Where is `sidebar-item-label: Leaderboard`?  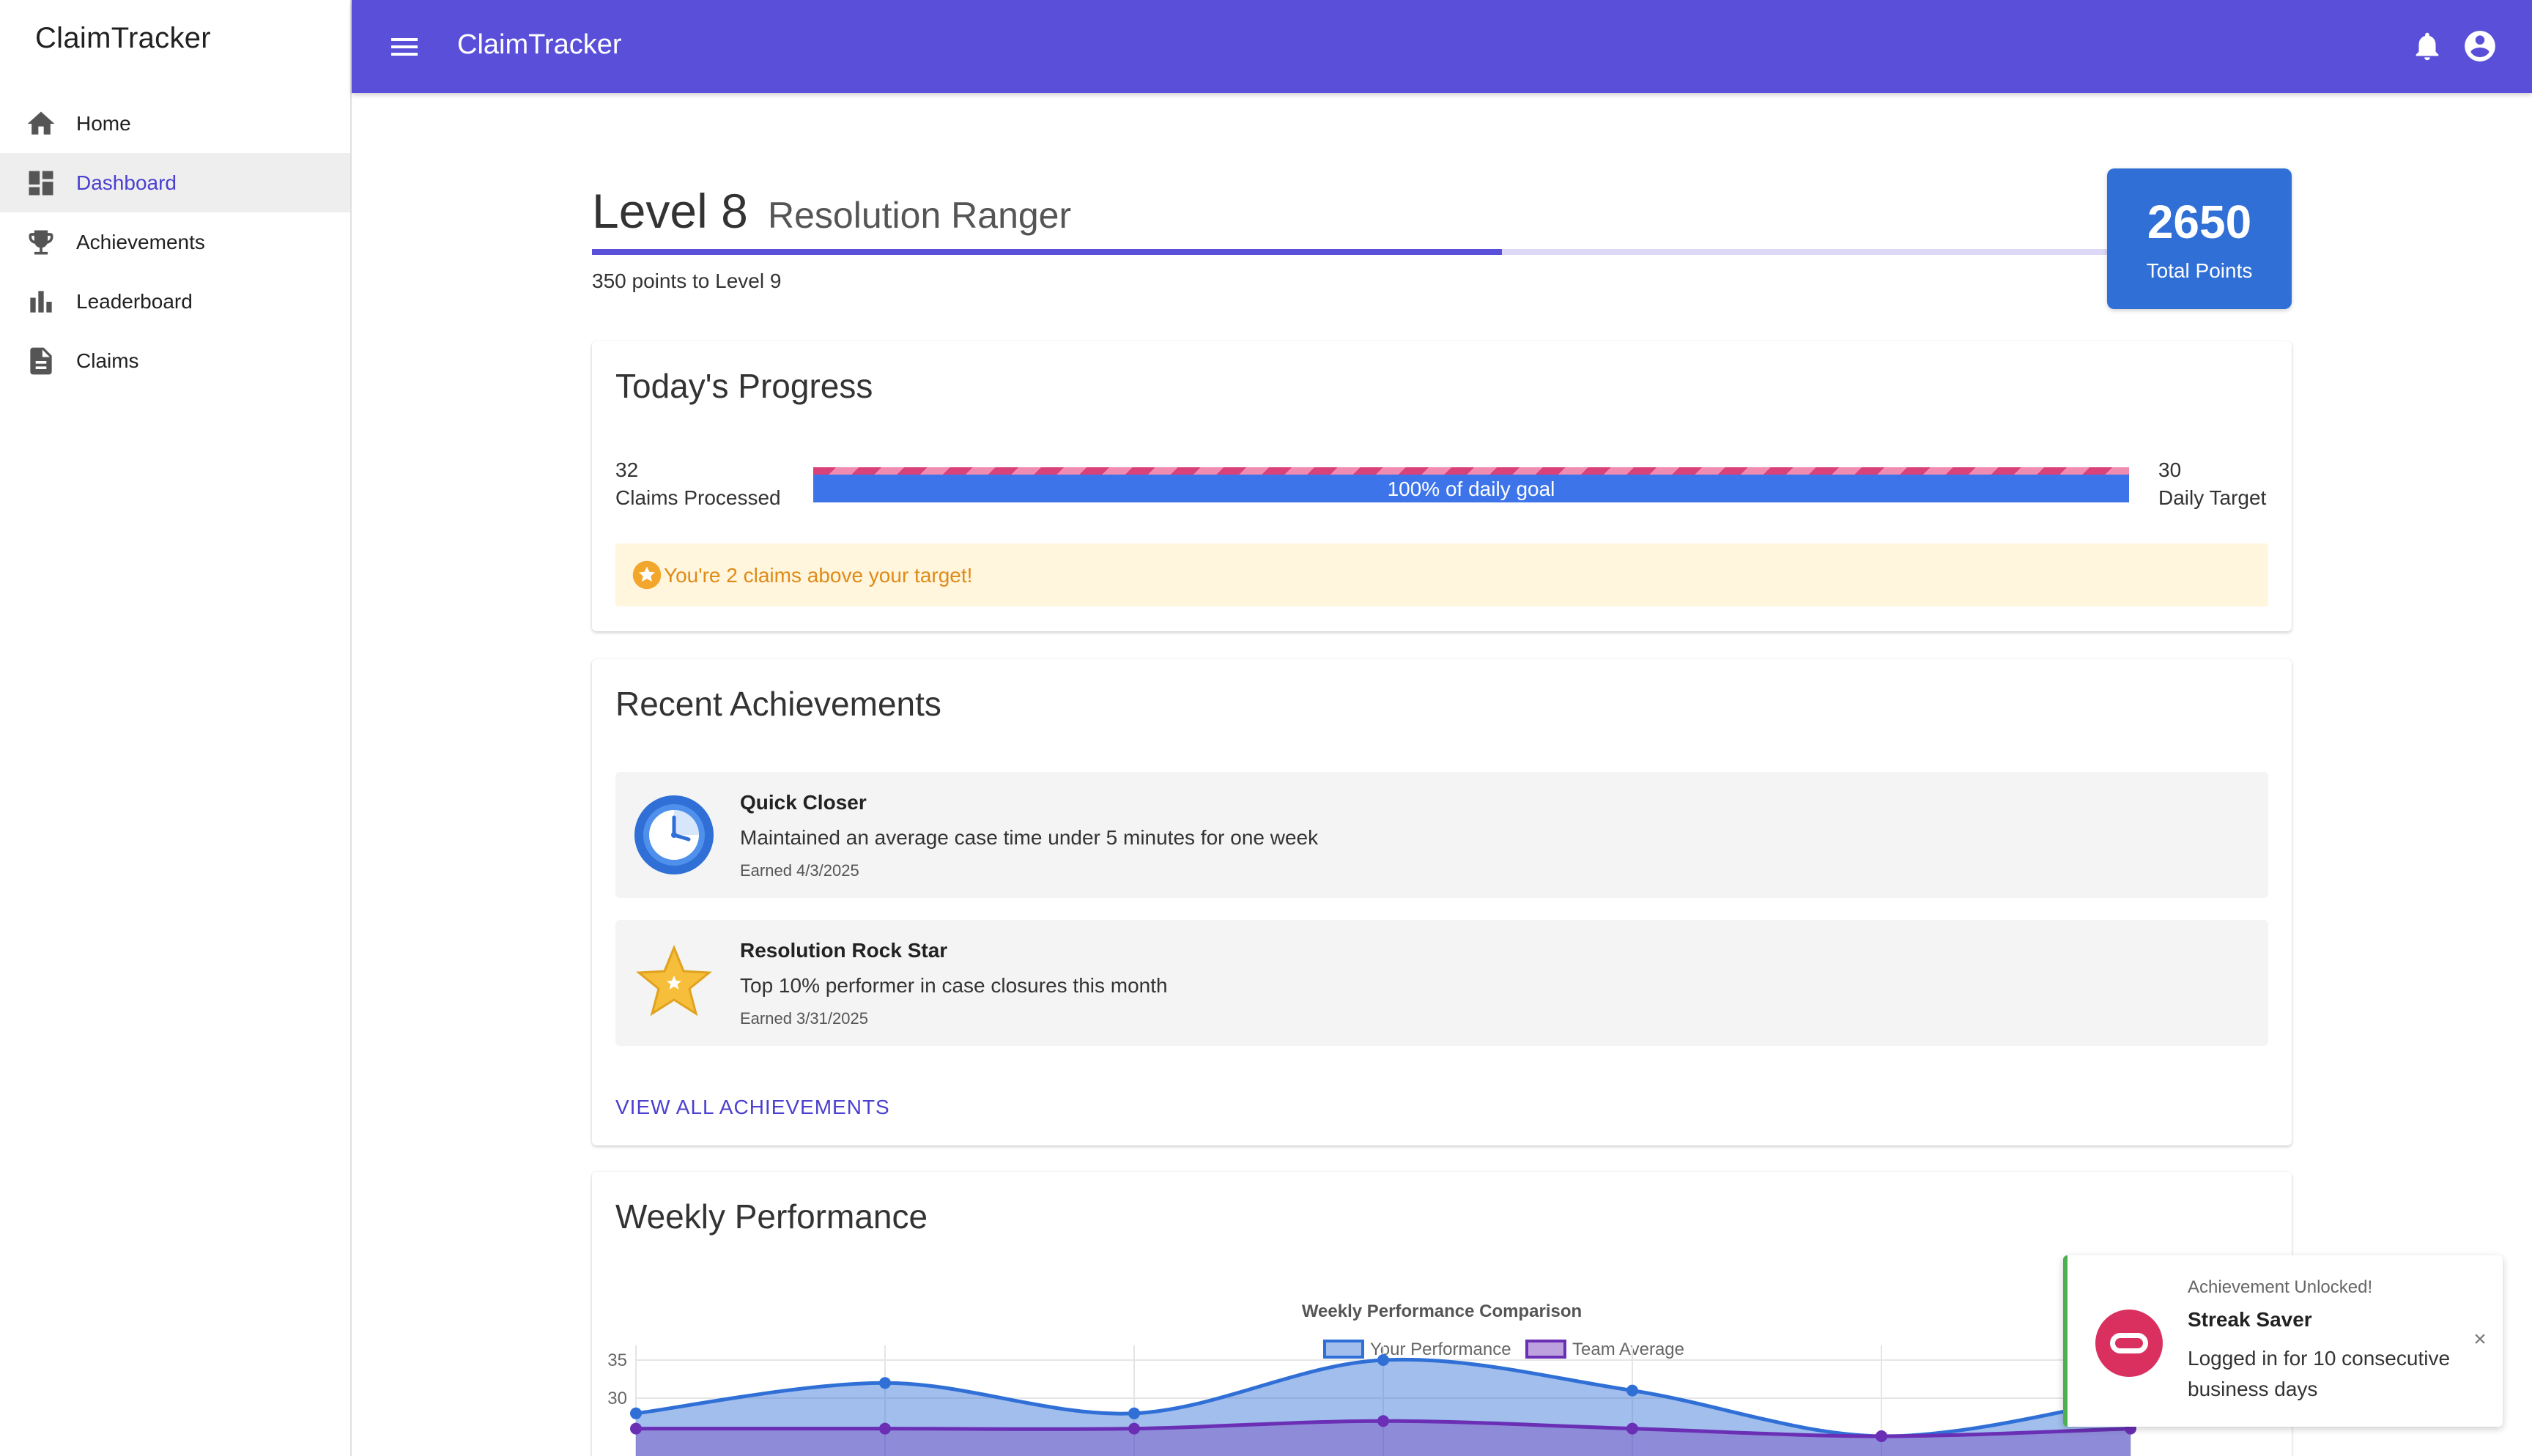
sidebar-item-label: Leaderboard is located at coordinates (134, 301).